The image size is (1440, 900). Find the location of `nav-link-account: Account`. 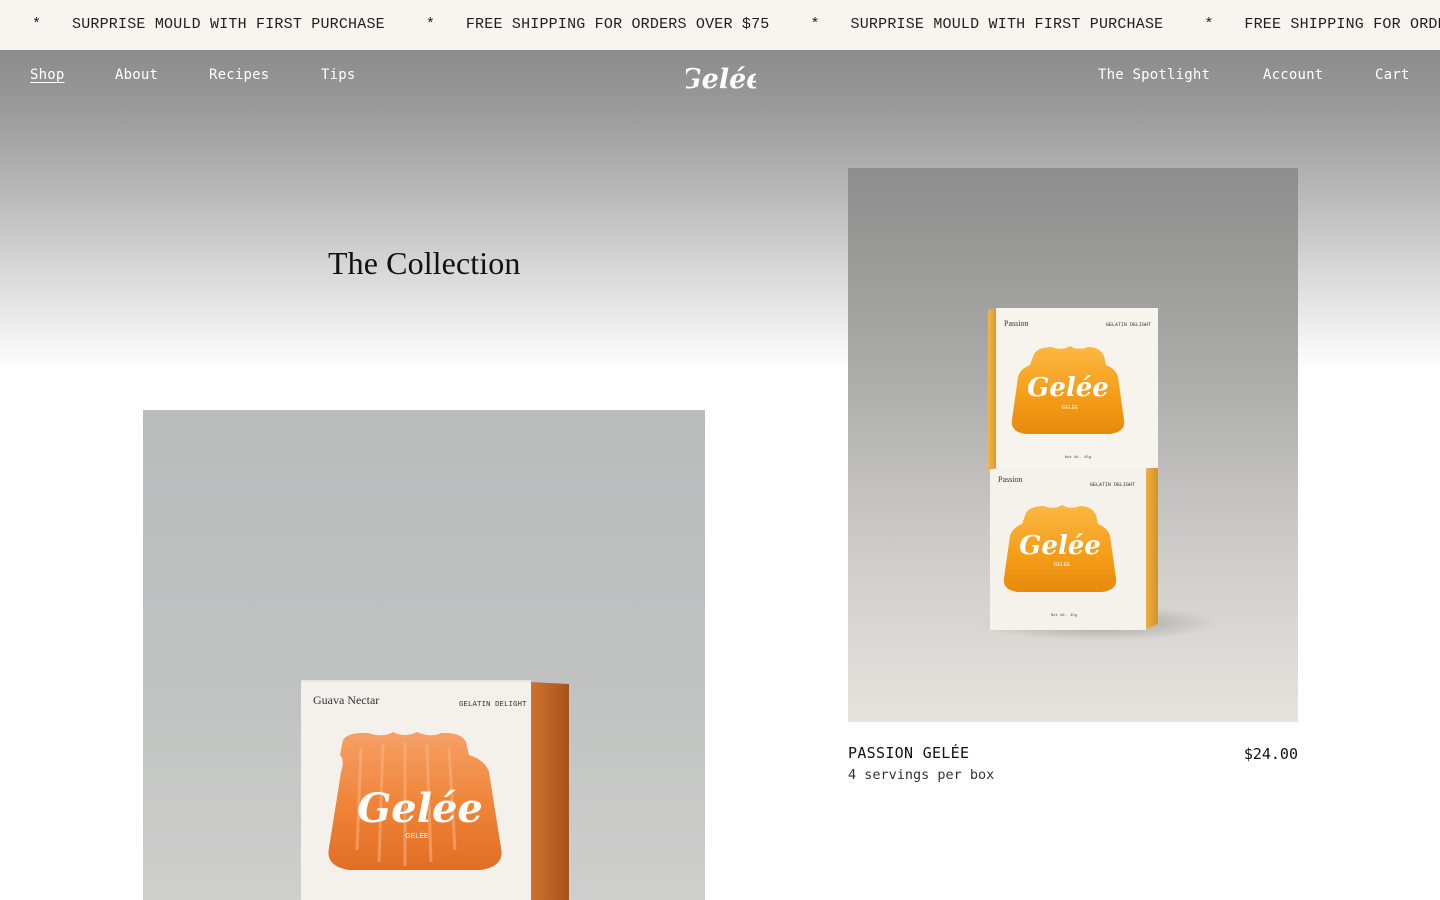

nav-link-account: Account is located at coordinates (1293, 75).